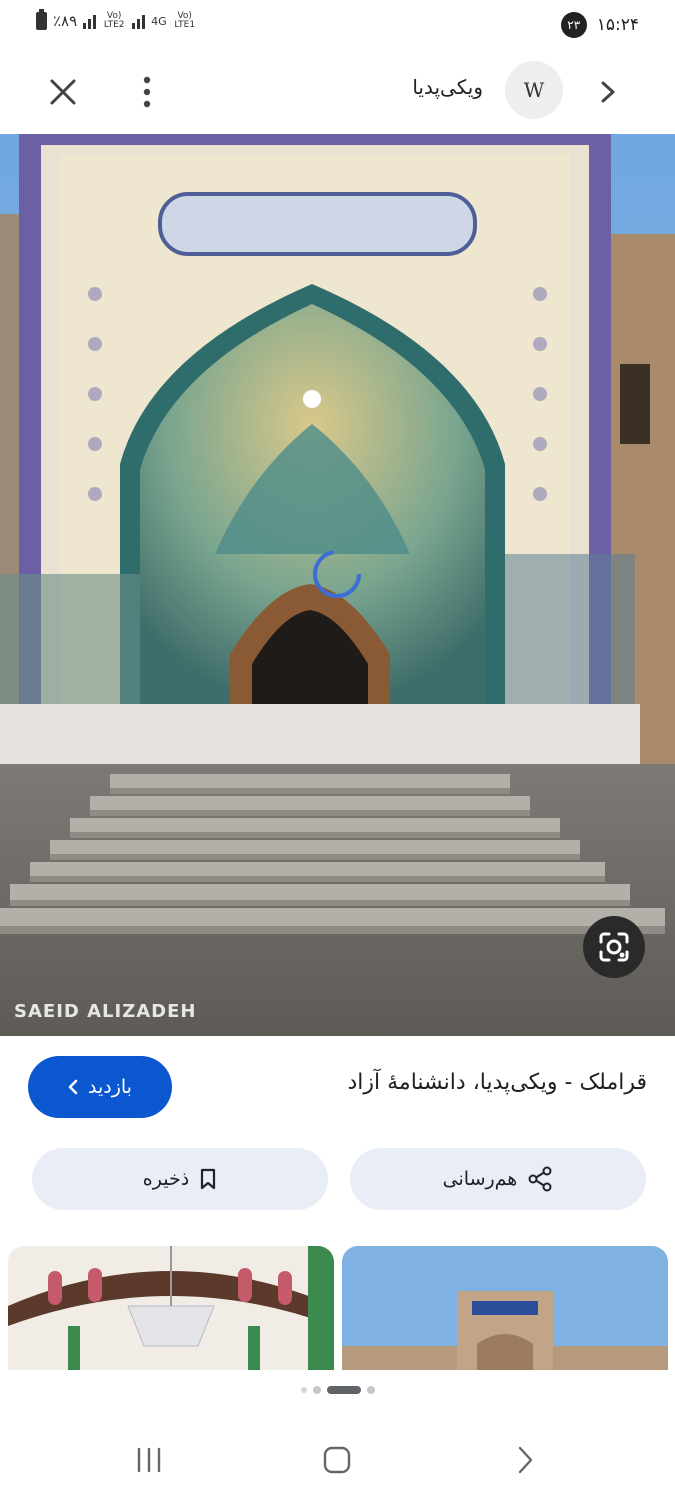 Image resolution: width=675 pixels, height=1500 pixels. I want to click on mosque-exterior-picture, so click(505, 1308).